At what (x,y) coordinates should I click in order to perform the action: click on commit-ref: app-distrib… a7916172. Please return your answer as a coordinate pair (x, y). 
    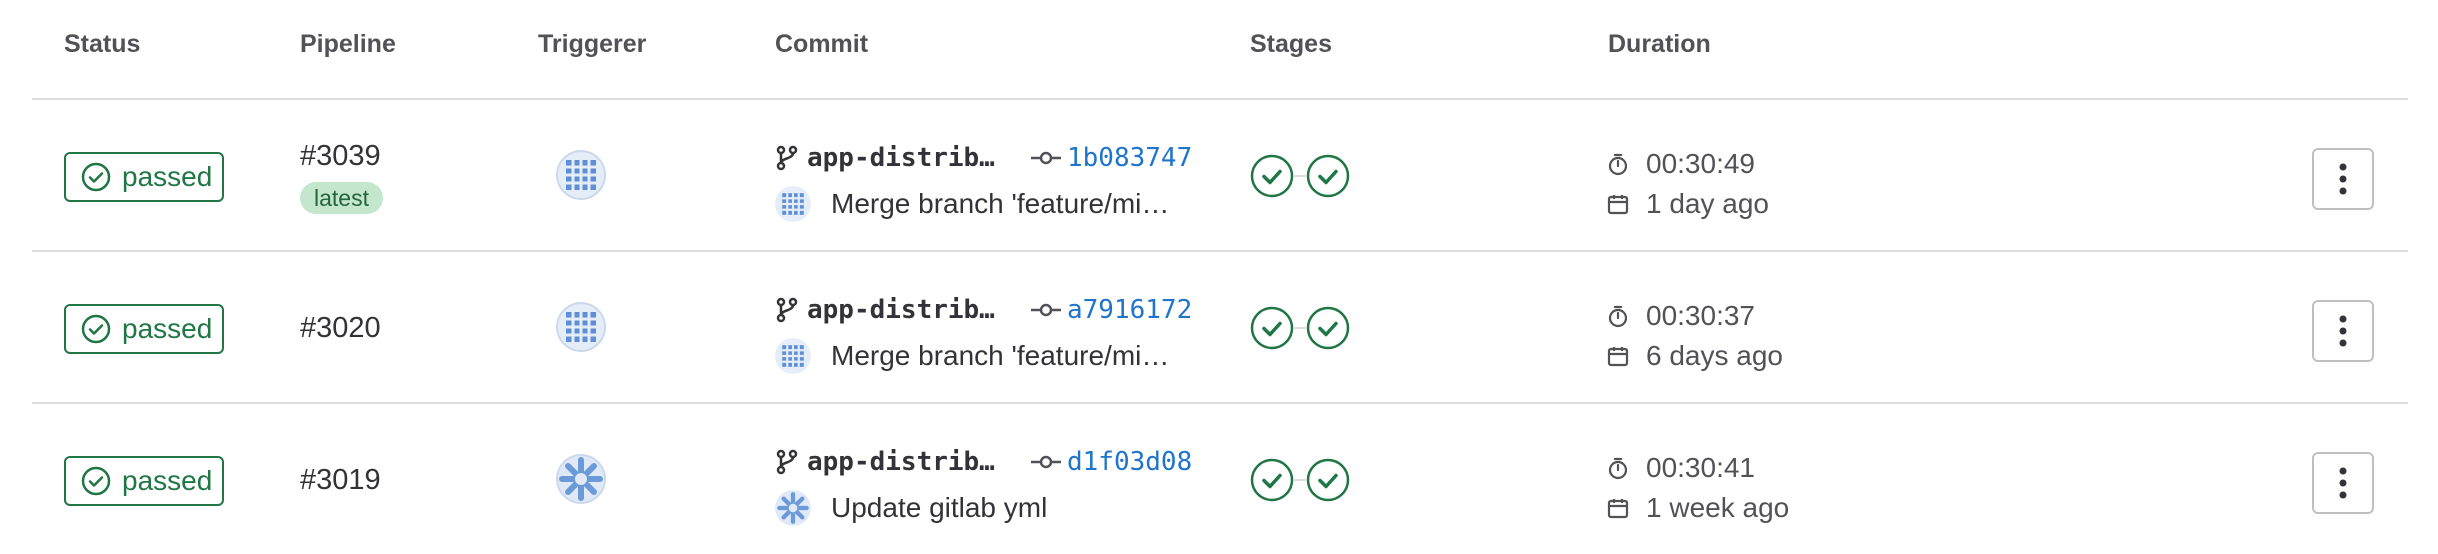
    Looking at the image, I should click on (983, 310).